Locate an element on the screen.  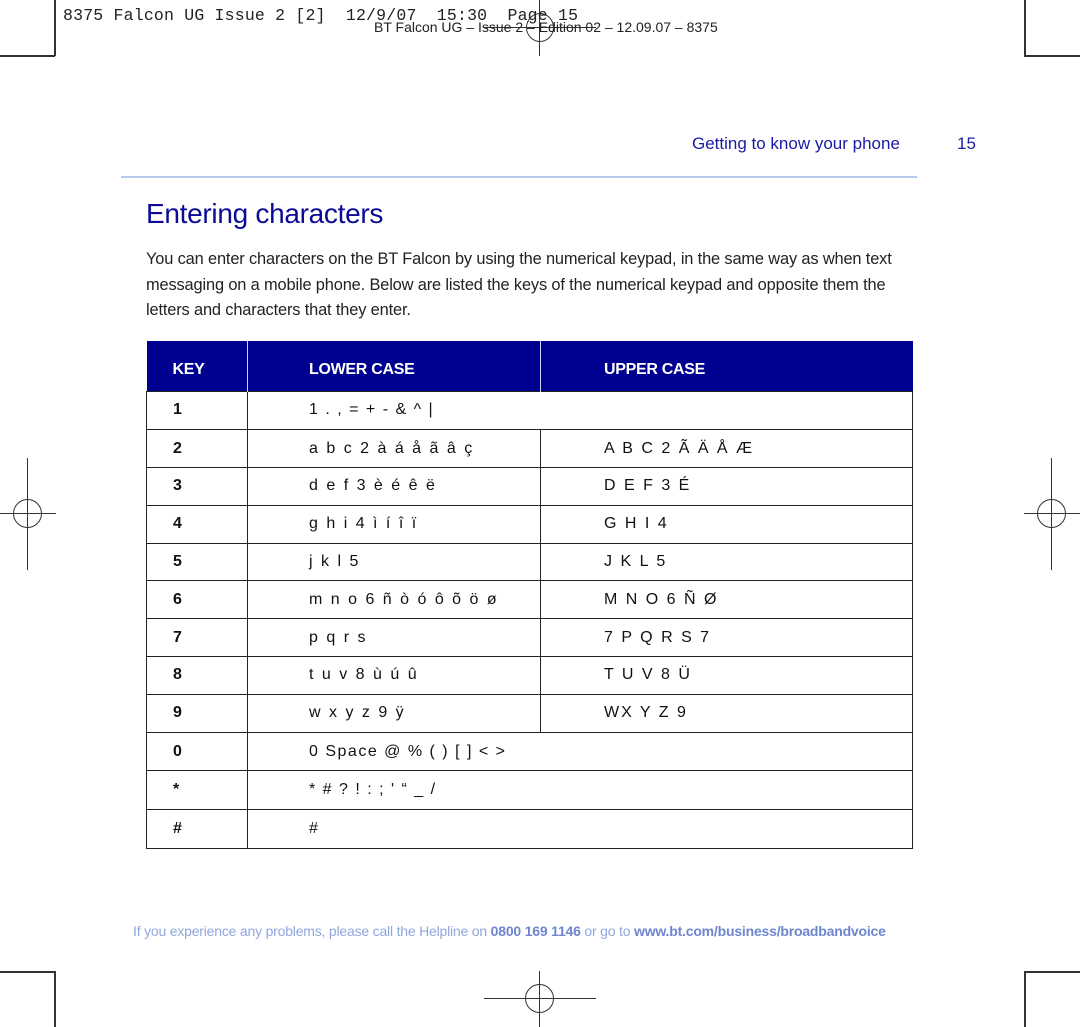
registration-mark-right is located at coordinates (1052, 514).